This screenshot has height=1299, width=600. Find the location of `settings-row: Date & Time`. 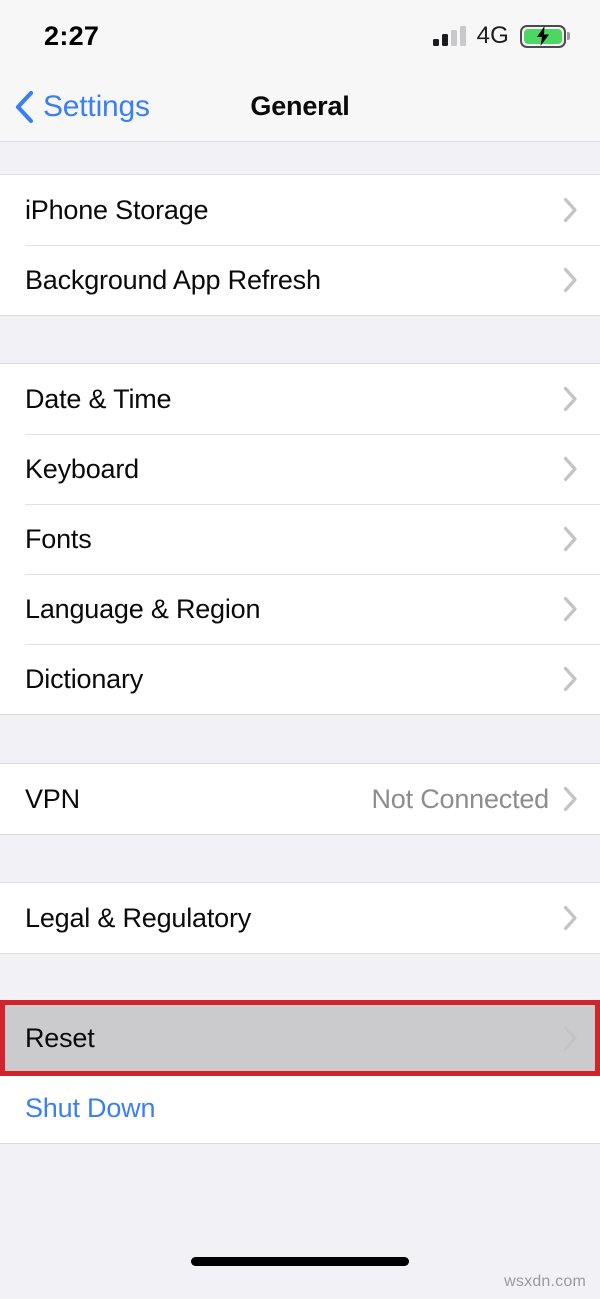

settings-row: Date & Time is located at coordinates (300, 399).